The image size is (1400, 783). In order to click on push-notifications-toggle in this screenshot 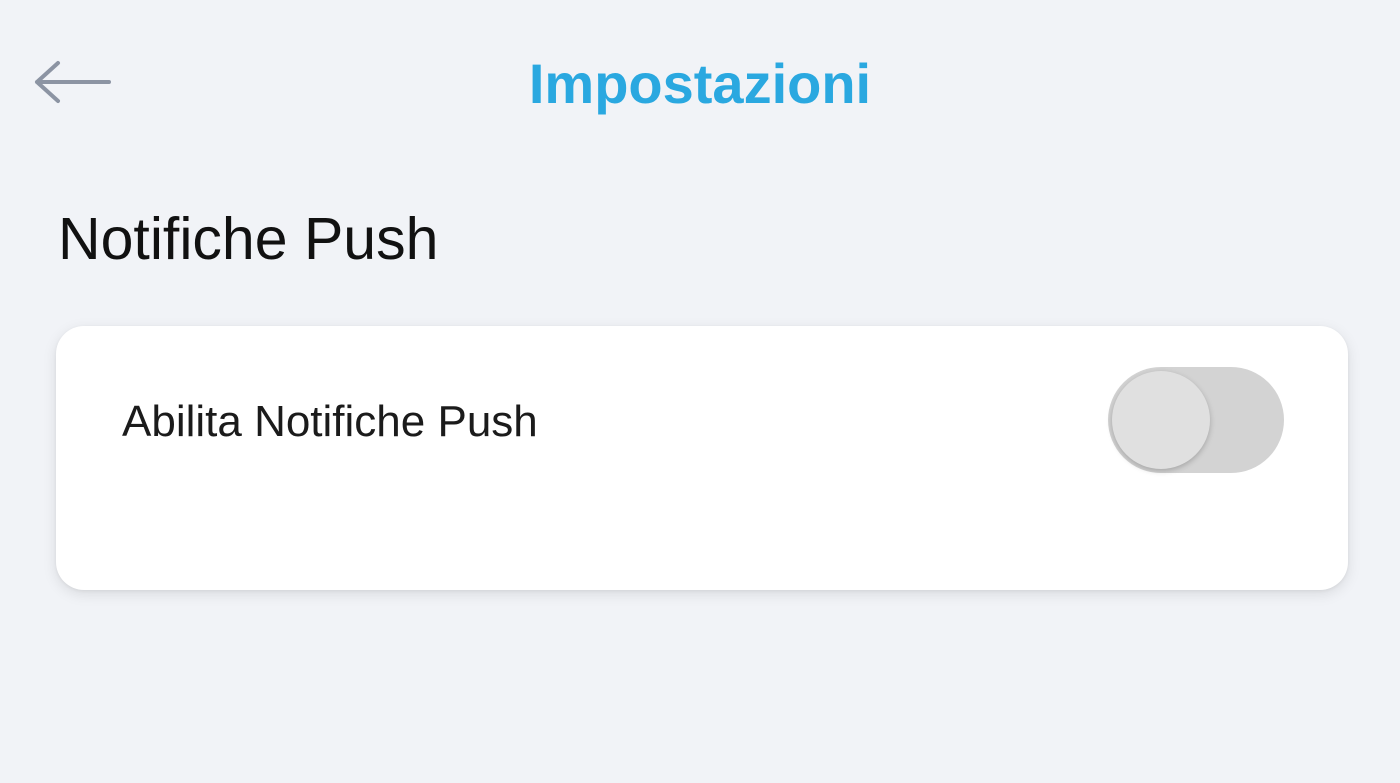, I will do `click(1196, 420)`.